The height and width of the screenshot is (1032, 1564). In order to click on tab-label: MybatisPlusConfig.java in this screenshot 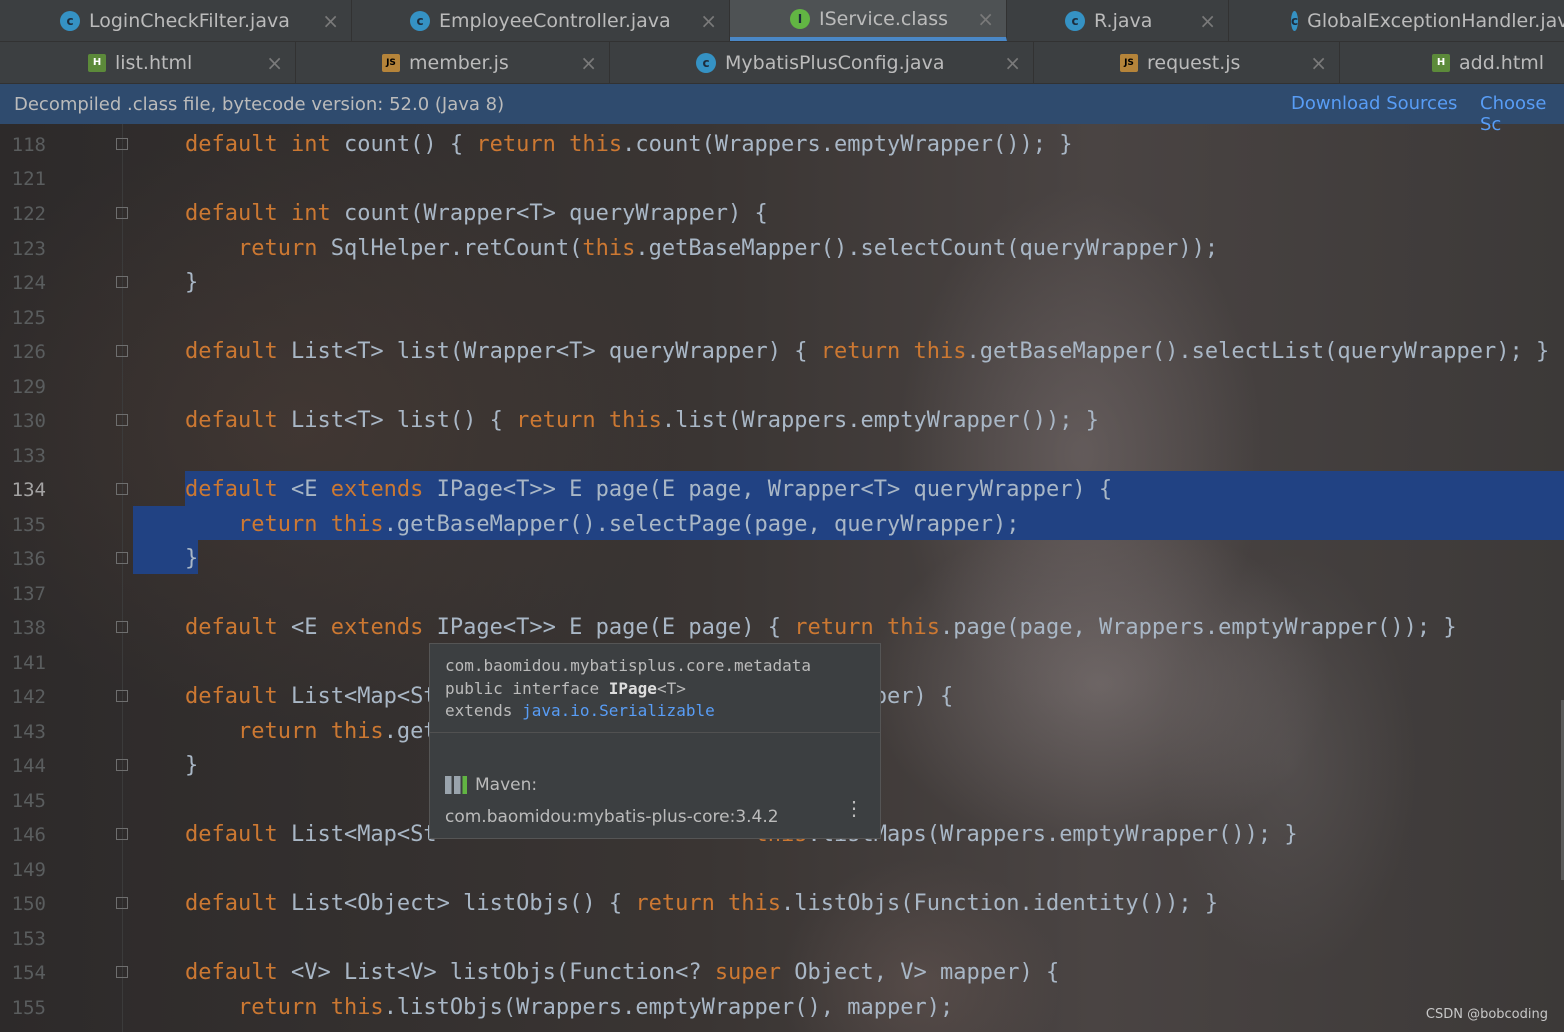, I will do `click(835, 62)`.